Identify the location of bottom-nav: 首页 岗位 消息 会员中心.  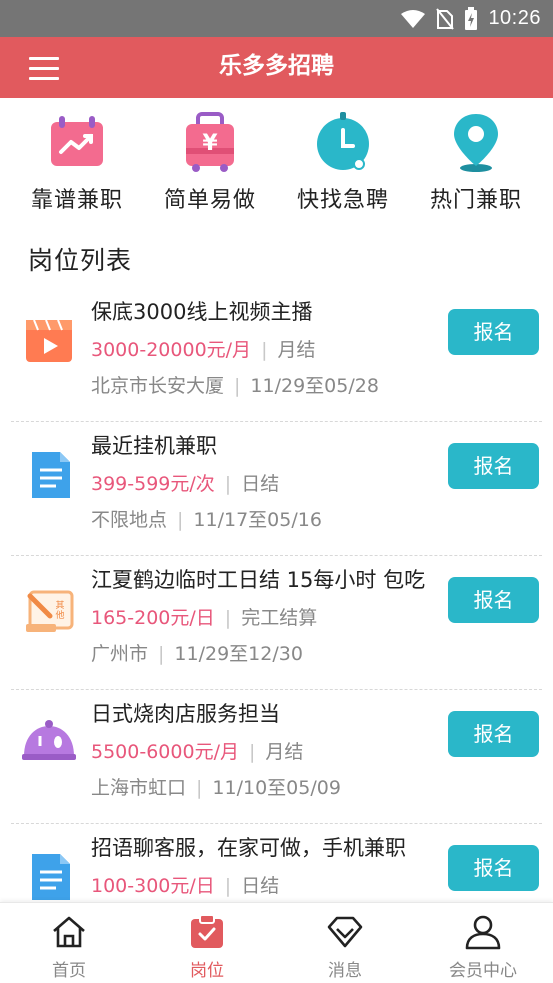
(276, 942).